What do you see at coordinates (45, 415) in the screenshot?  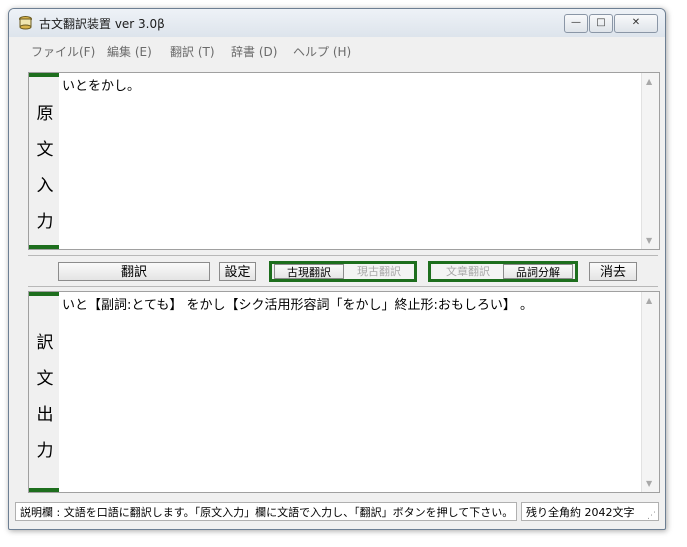 I see `side-char: 出` at bounding box center [45, 415].